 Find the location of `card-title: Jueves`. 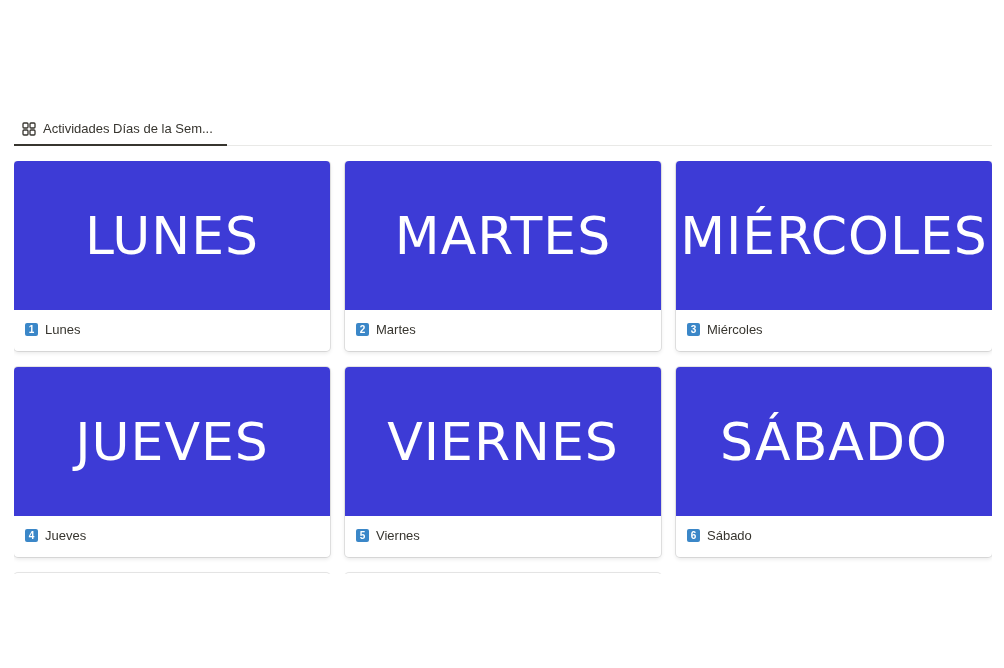

card-title: Jueves is located at coordinates (66, 535).